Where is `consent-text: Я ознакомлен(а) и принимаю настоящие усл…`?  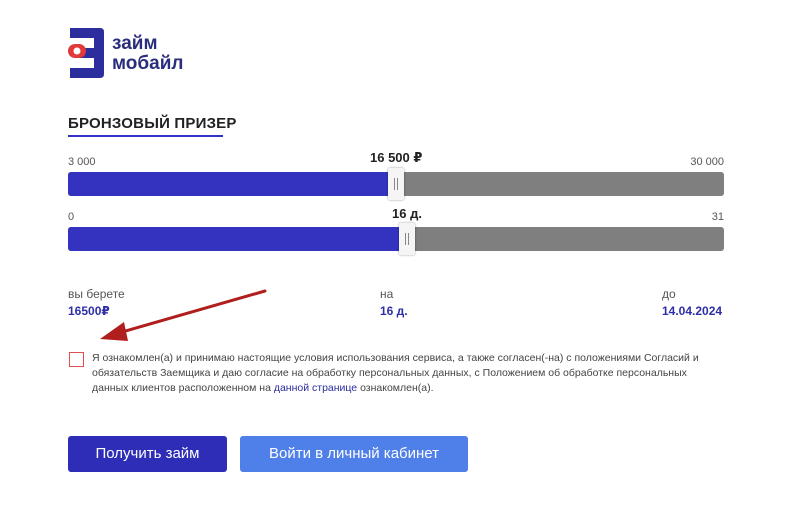
consent-text: Я ознакомлен(а) и принимаю настоящие усл… is located at coordinates (404, 373).